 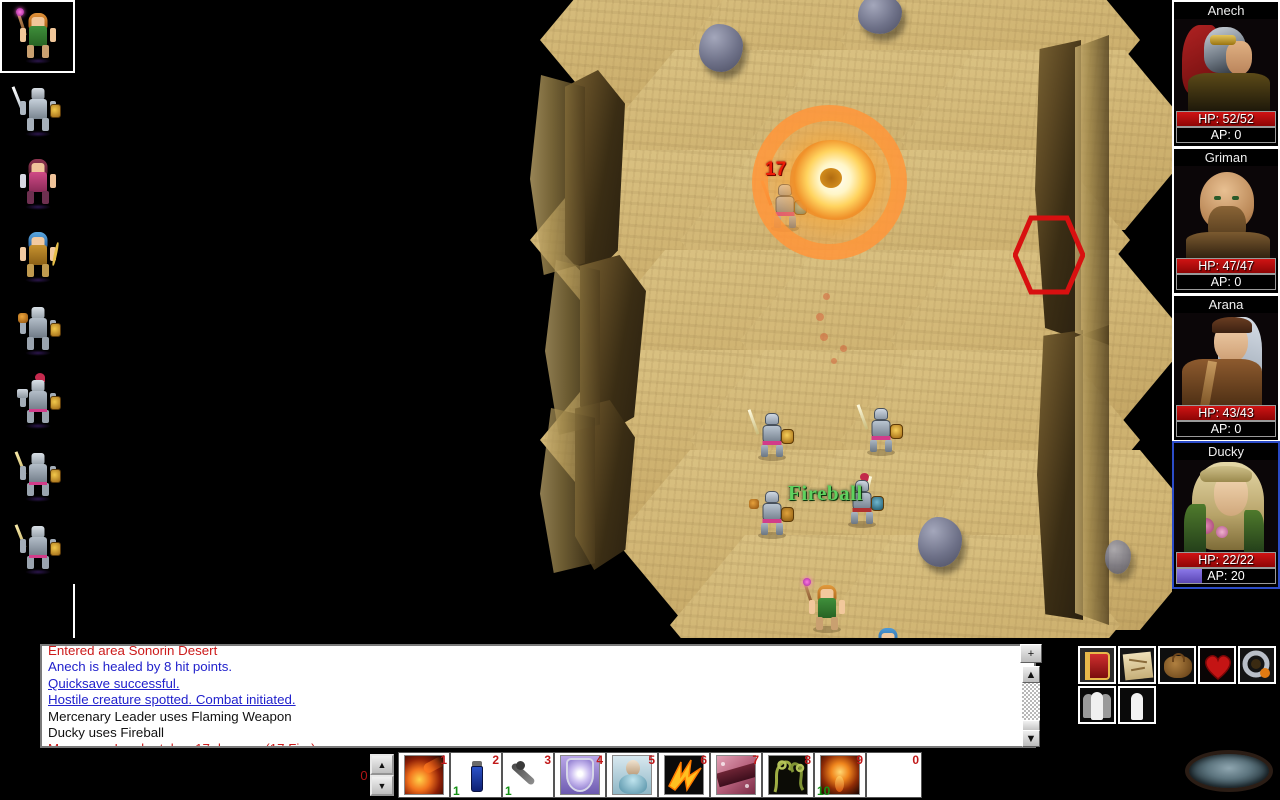 I want to click on log-scroll-up-button: ▲, so click(x=1031, y=674).